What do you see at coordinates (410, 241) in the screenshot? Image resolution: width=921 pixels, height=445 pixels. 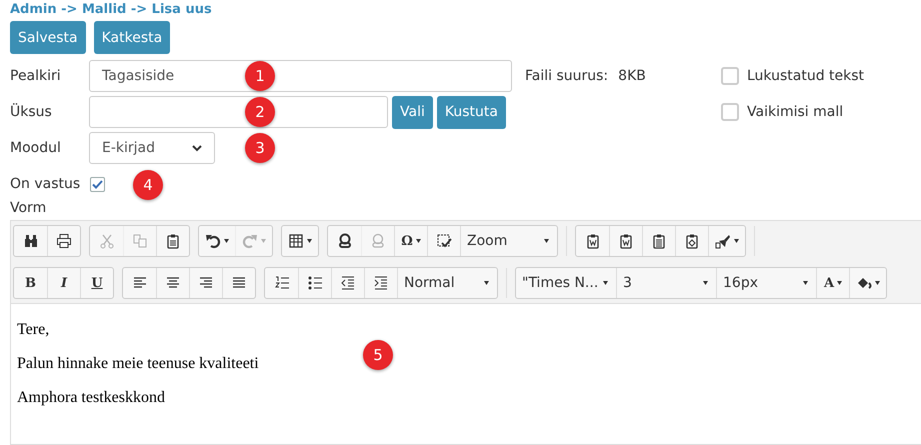 I see `toolbar-button: Ω` at bounding box center [410, 241].